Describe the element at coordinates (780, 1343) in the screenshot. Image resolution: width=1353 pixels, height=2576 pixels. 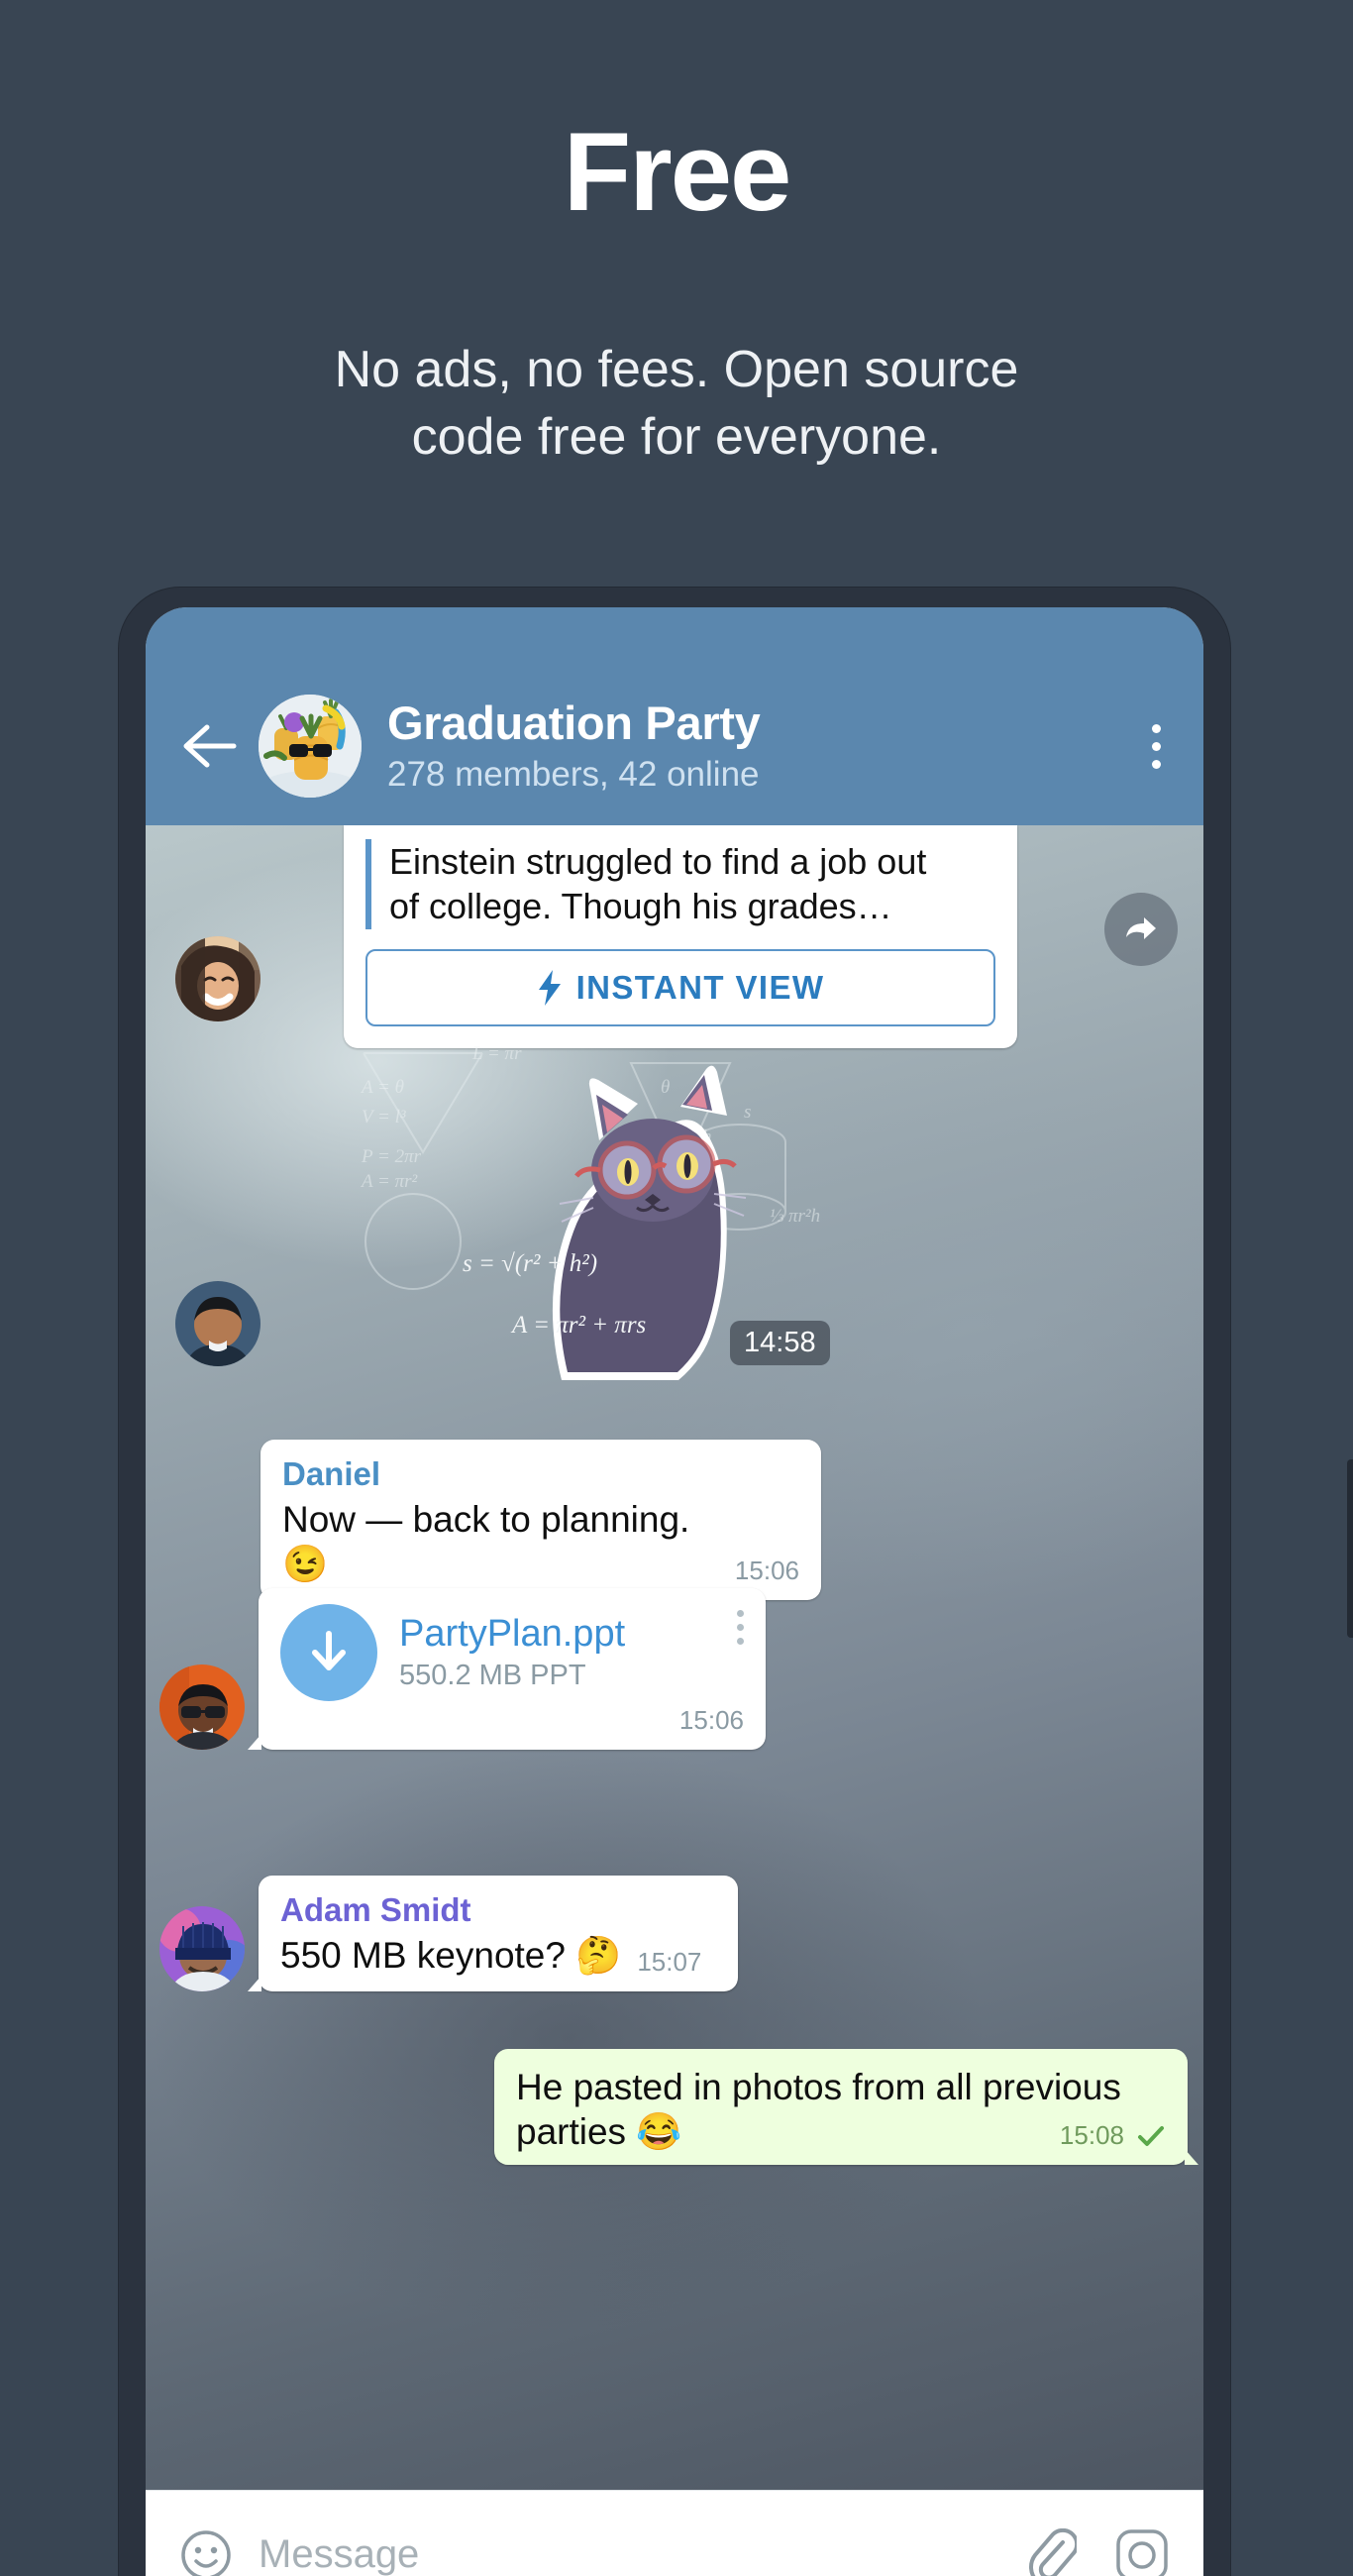
I see `message-time: 14:58` at that location.